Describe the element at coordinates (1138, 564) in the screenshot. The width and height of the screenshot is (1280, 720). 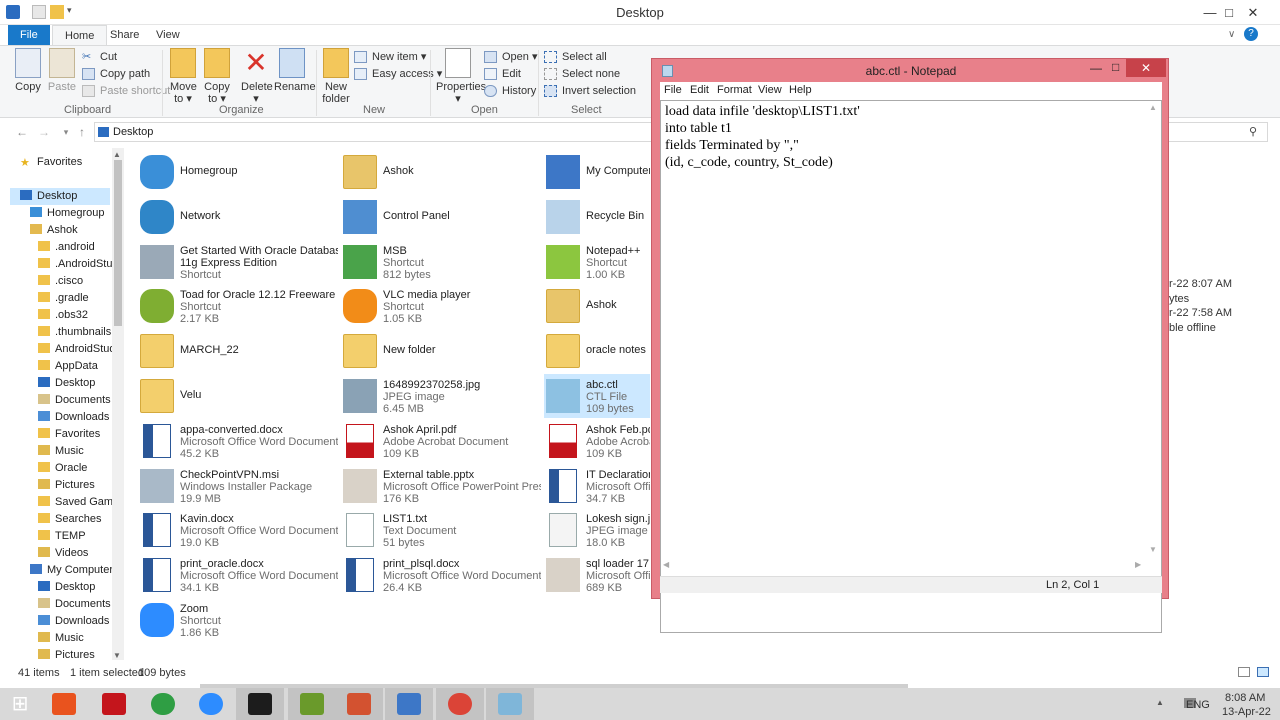
I see `scroll-right-icon: ▶` at that location.